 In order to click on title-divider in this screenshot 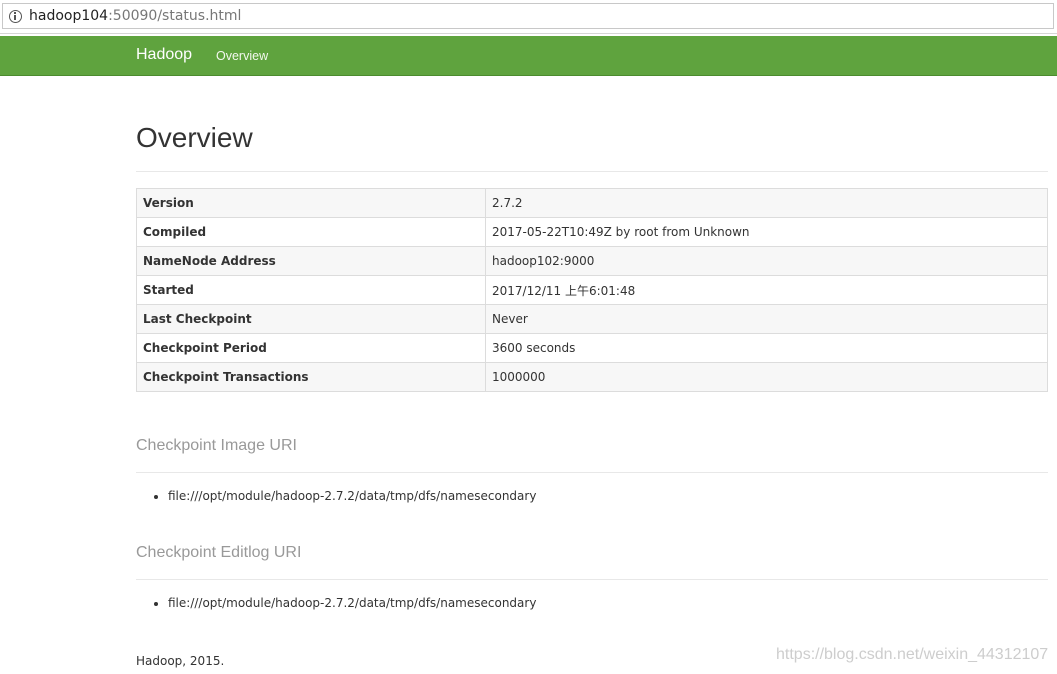, I will do `click(592, 171)`.